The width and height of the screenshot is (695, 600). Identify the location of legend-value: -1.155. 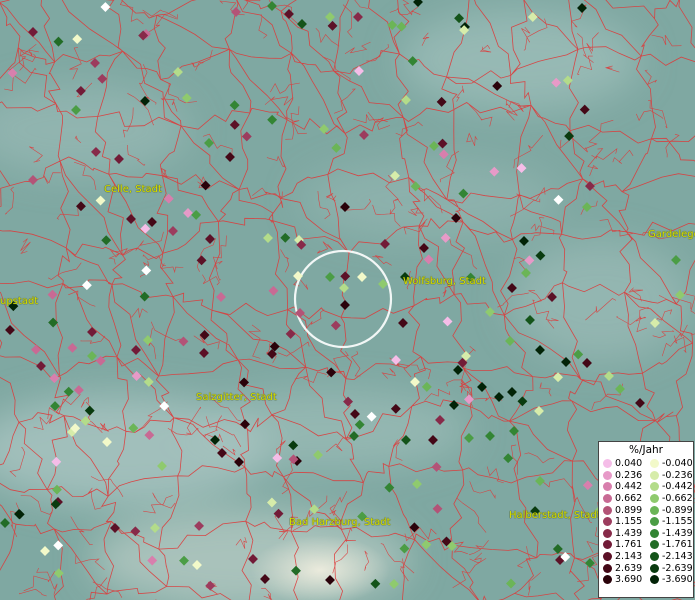
(677, 522).